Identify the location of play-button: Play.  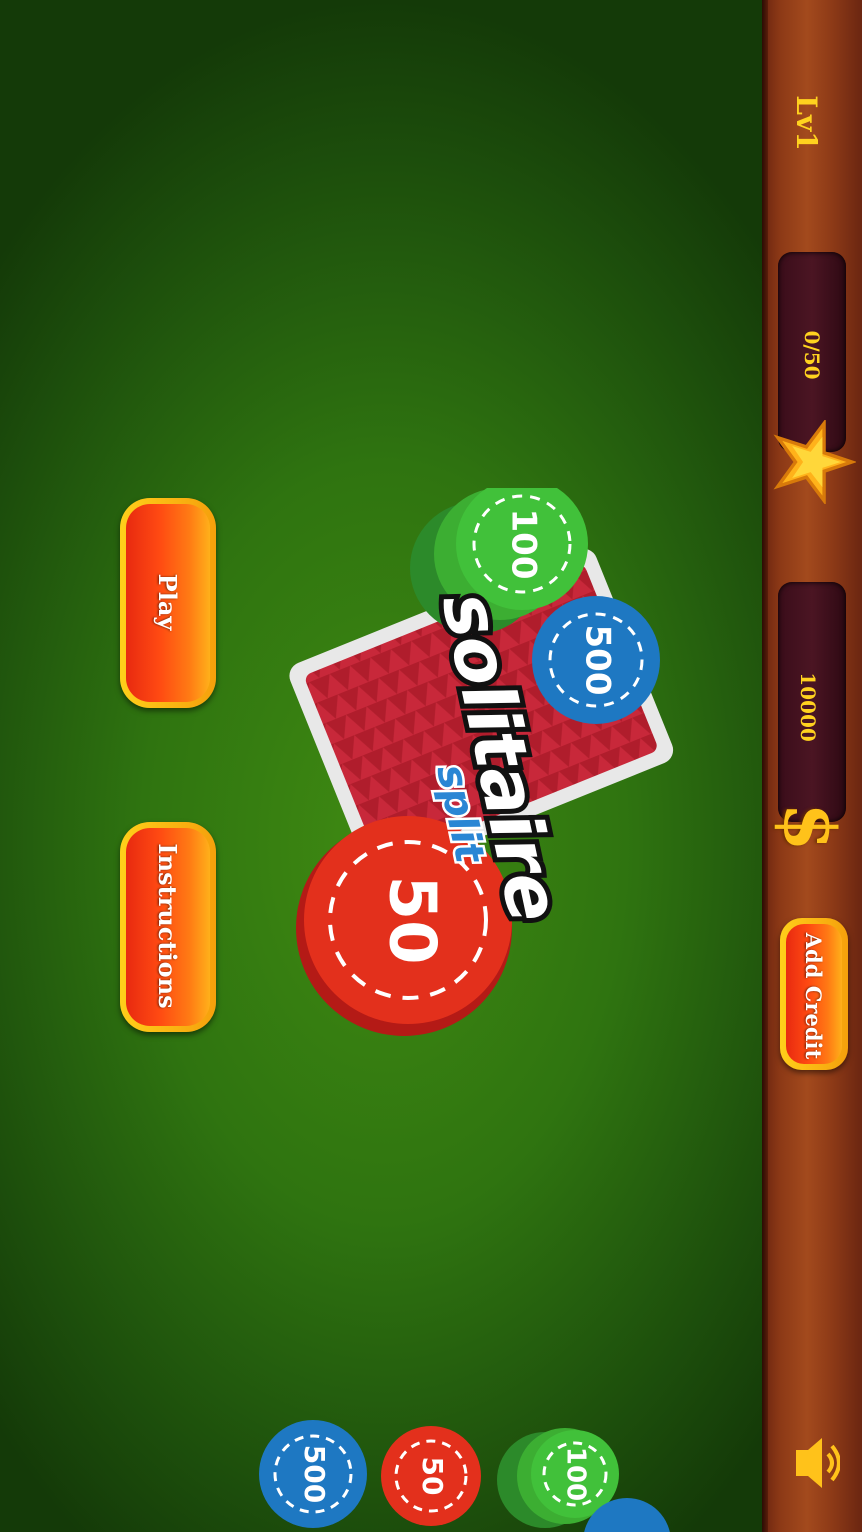
(168, 603).